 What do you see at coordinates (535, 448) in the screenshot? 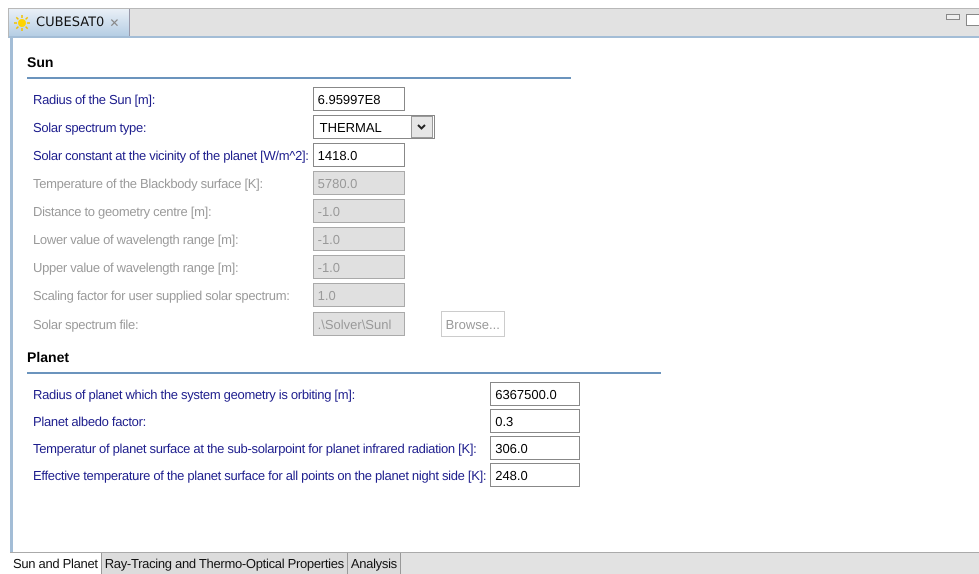
I see `input-field: 306.0` at bounding box center [535, 448].